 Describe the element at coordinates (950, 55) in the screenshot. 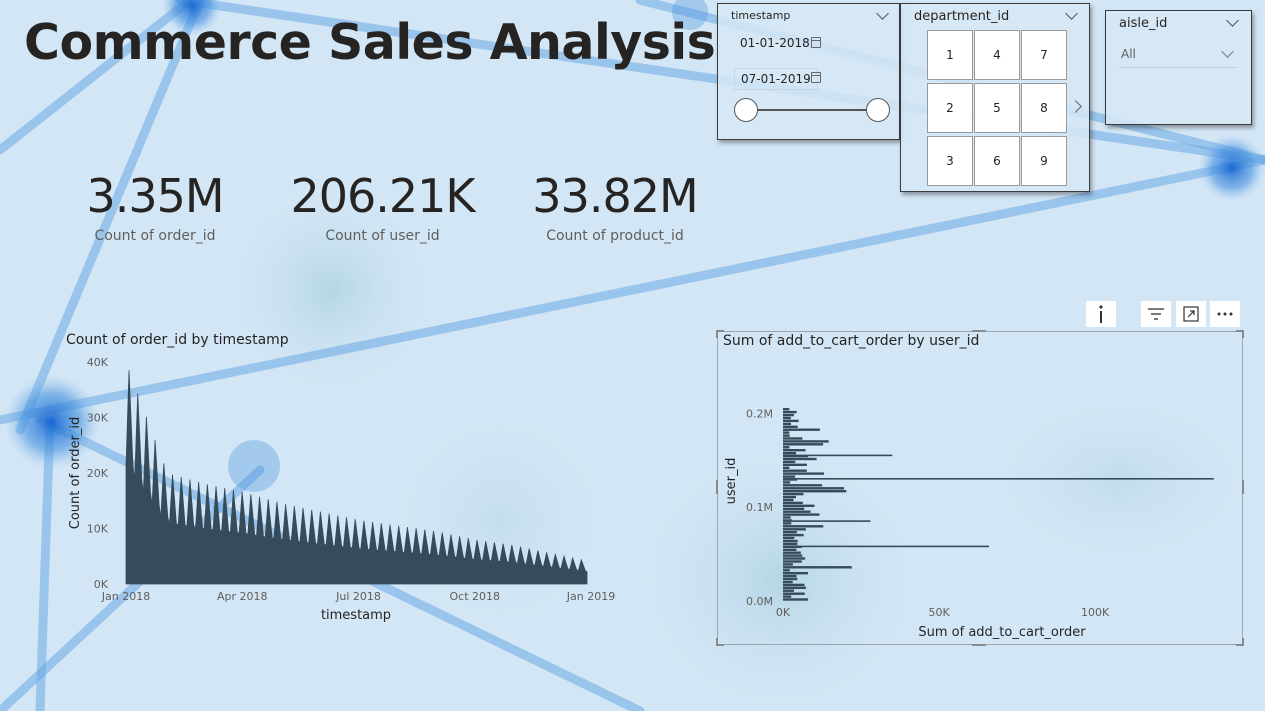

I see `department-tile: 1` at that location.